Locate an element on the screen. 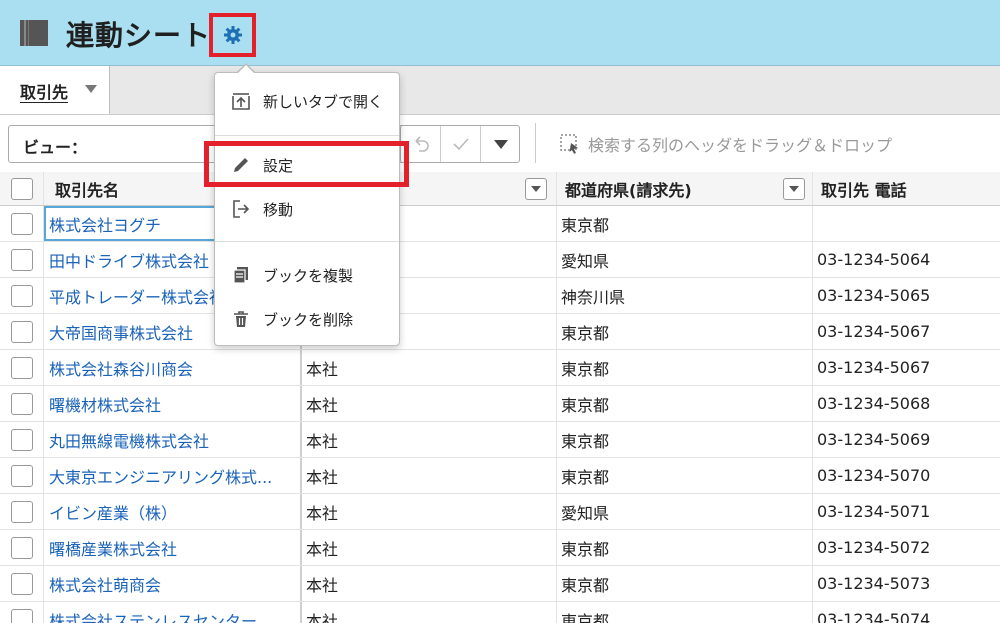 This screenshot has width=1000, height=623. table-row: 曙機材株式会社 本社 東京都 03-1234-5068 is located at coordinates (500, 404).